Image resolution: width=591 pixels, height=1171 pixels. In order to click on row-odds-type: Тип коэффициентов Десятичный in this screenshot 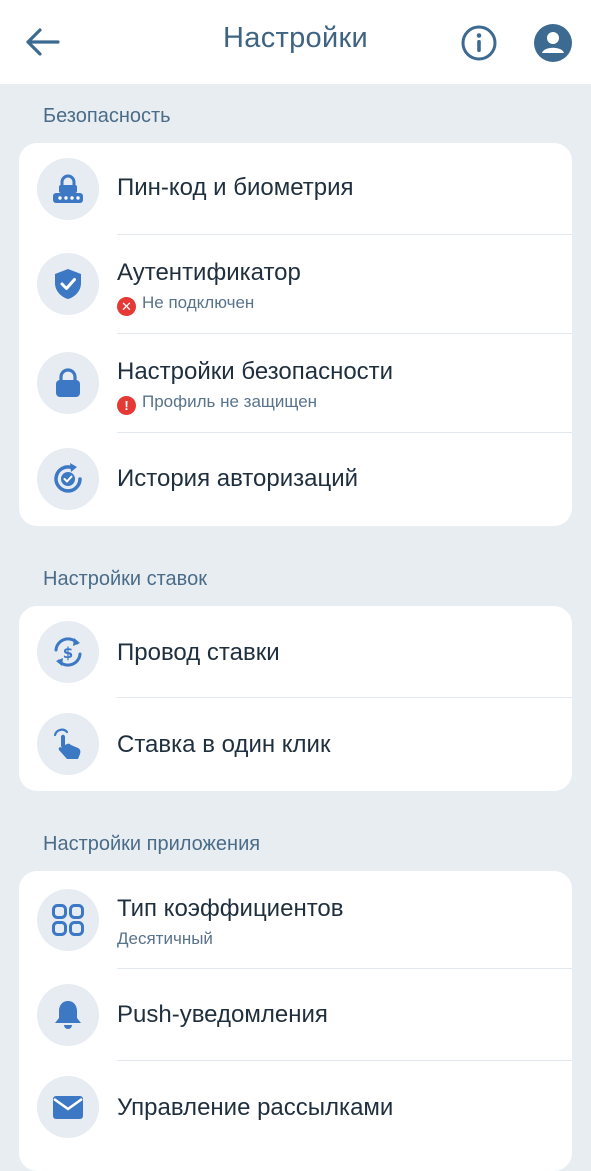, I will do `click(295, 920)`.